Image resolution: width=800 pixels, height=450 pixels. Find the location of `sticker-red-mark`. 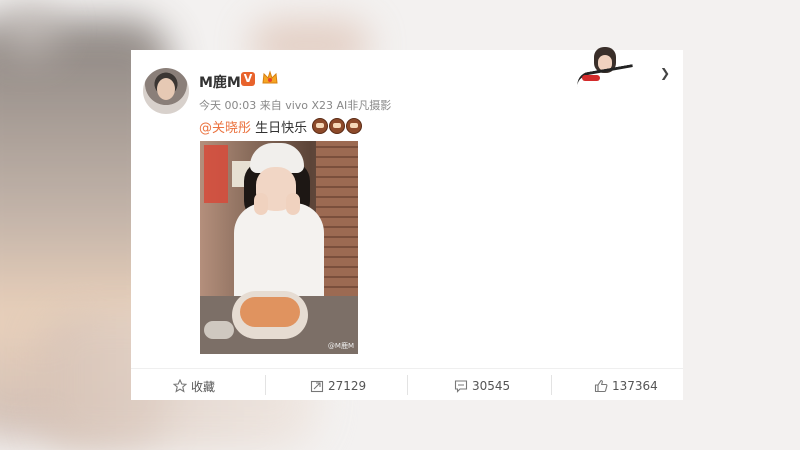

sticker-red-mark is located at coordinates (591, 78).